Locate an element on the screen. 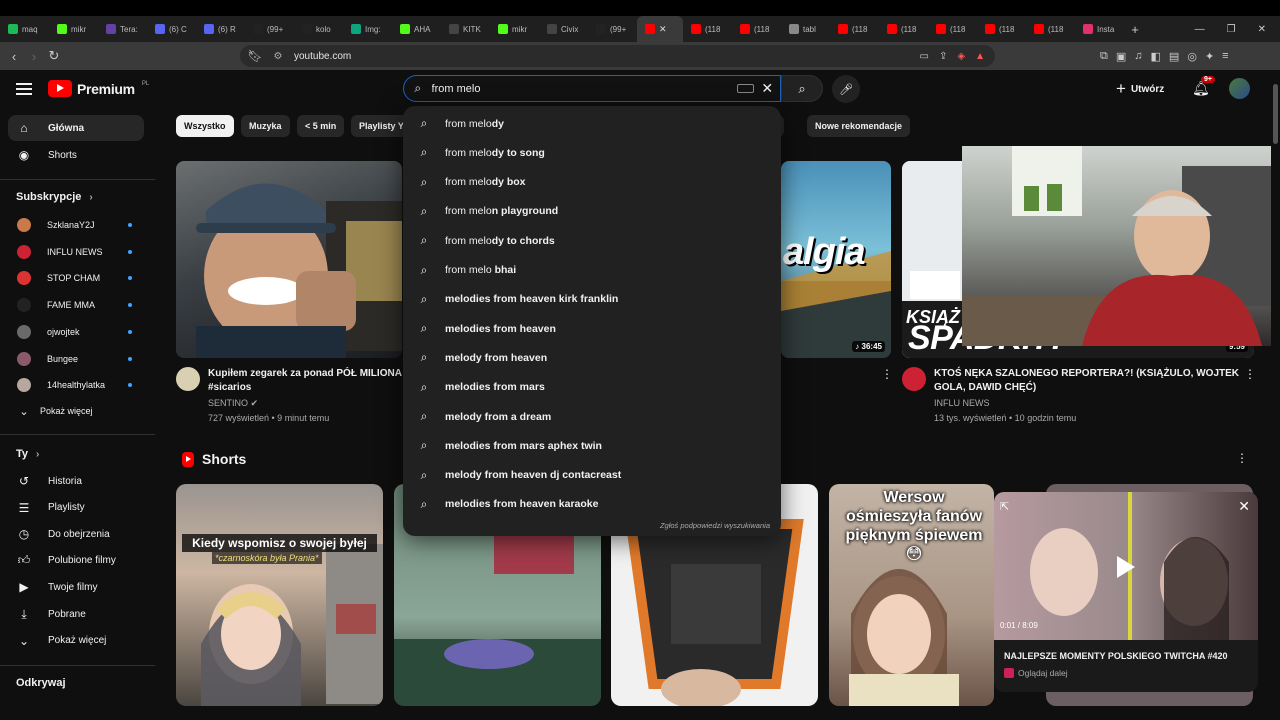  sidebar-item-home: ⌂ Główna is located at coordinates (76, 128).